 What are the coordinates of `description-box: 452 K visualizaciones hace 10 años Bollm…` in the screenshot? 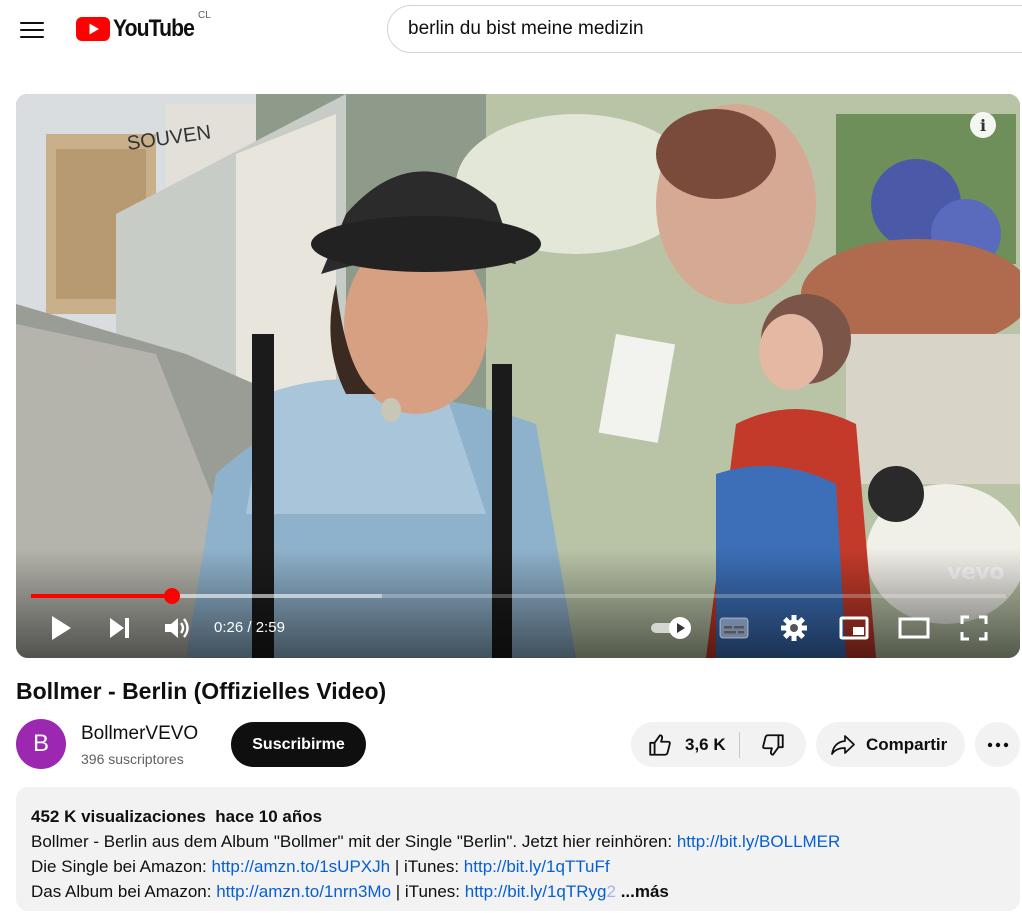 It's located at (518, 849).